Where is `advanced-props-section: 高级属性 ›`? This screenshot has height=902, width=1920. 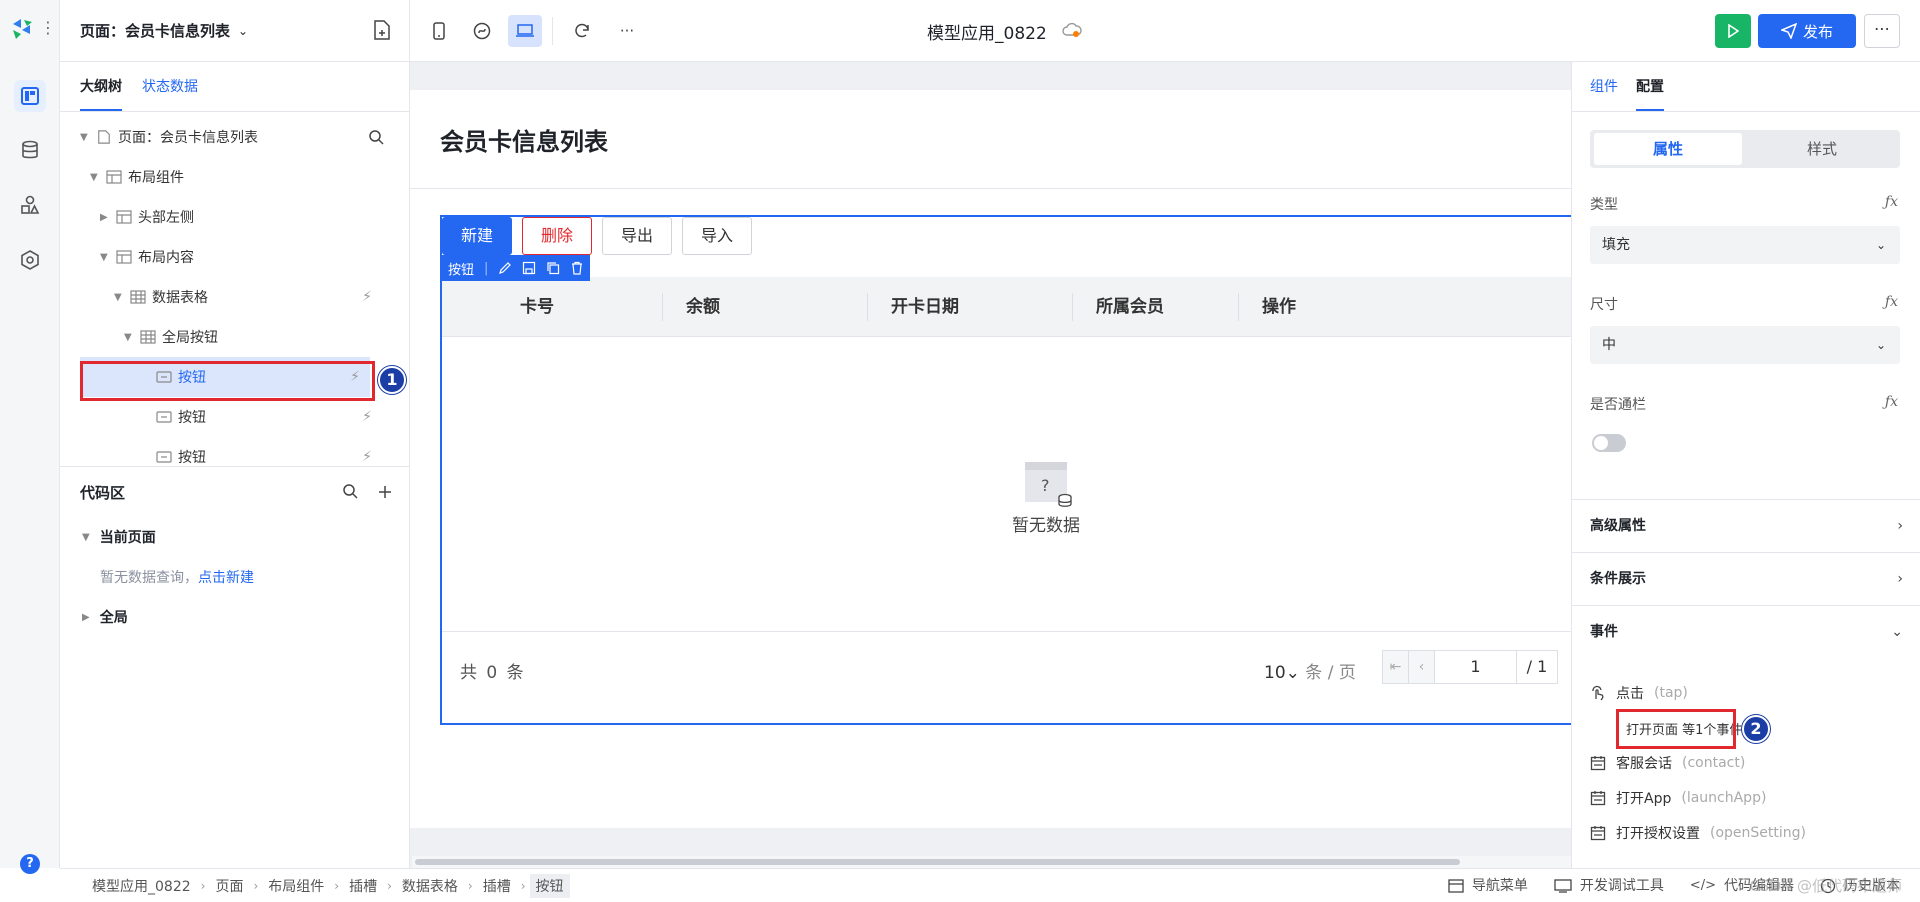 advanced-props-section: 高级属性 › is located at coordinates (1746, 525).